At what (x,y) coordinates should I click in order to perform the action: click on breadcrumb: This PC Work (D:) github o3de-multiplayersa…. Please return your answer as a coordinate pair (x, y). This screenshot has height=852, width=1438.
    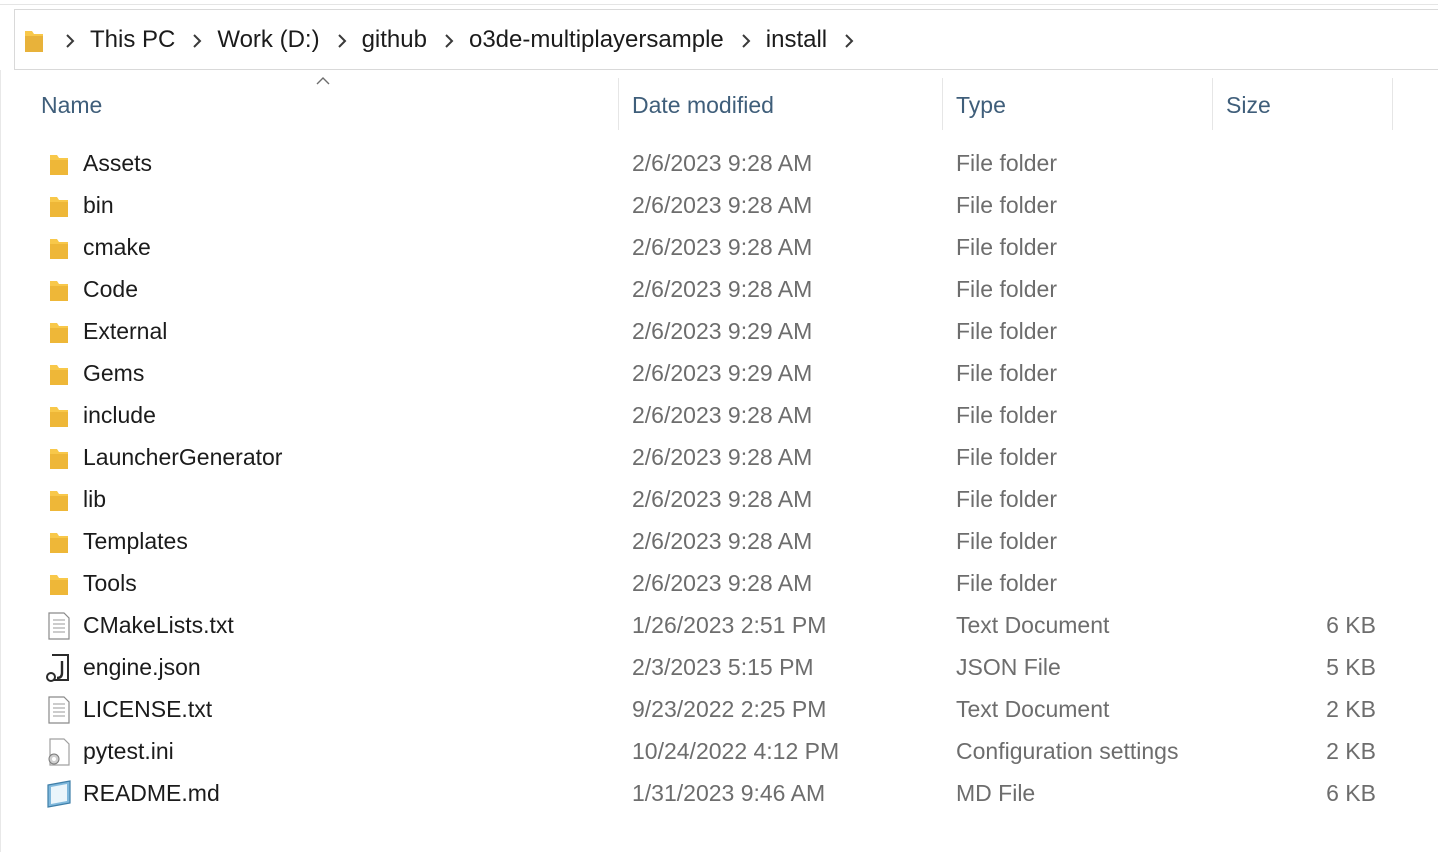
    Looking at the image, I should click on (464, 39).